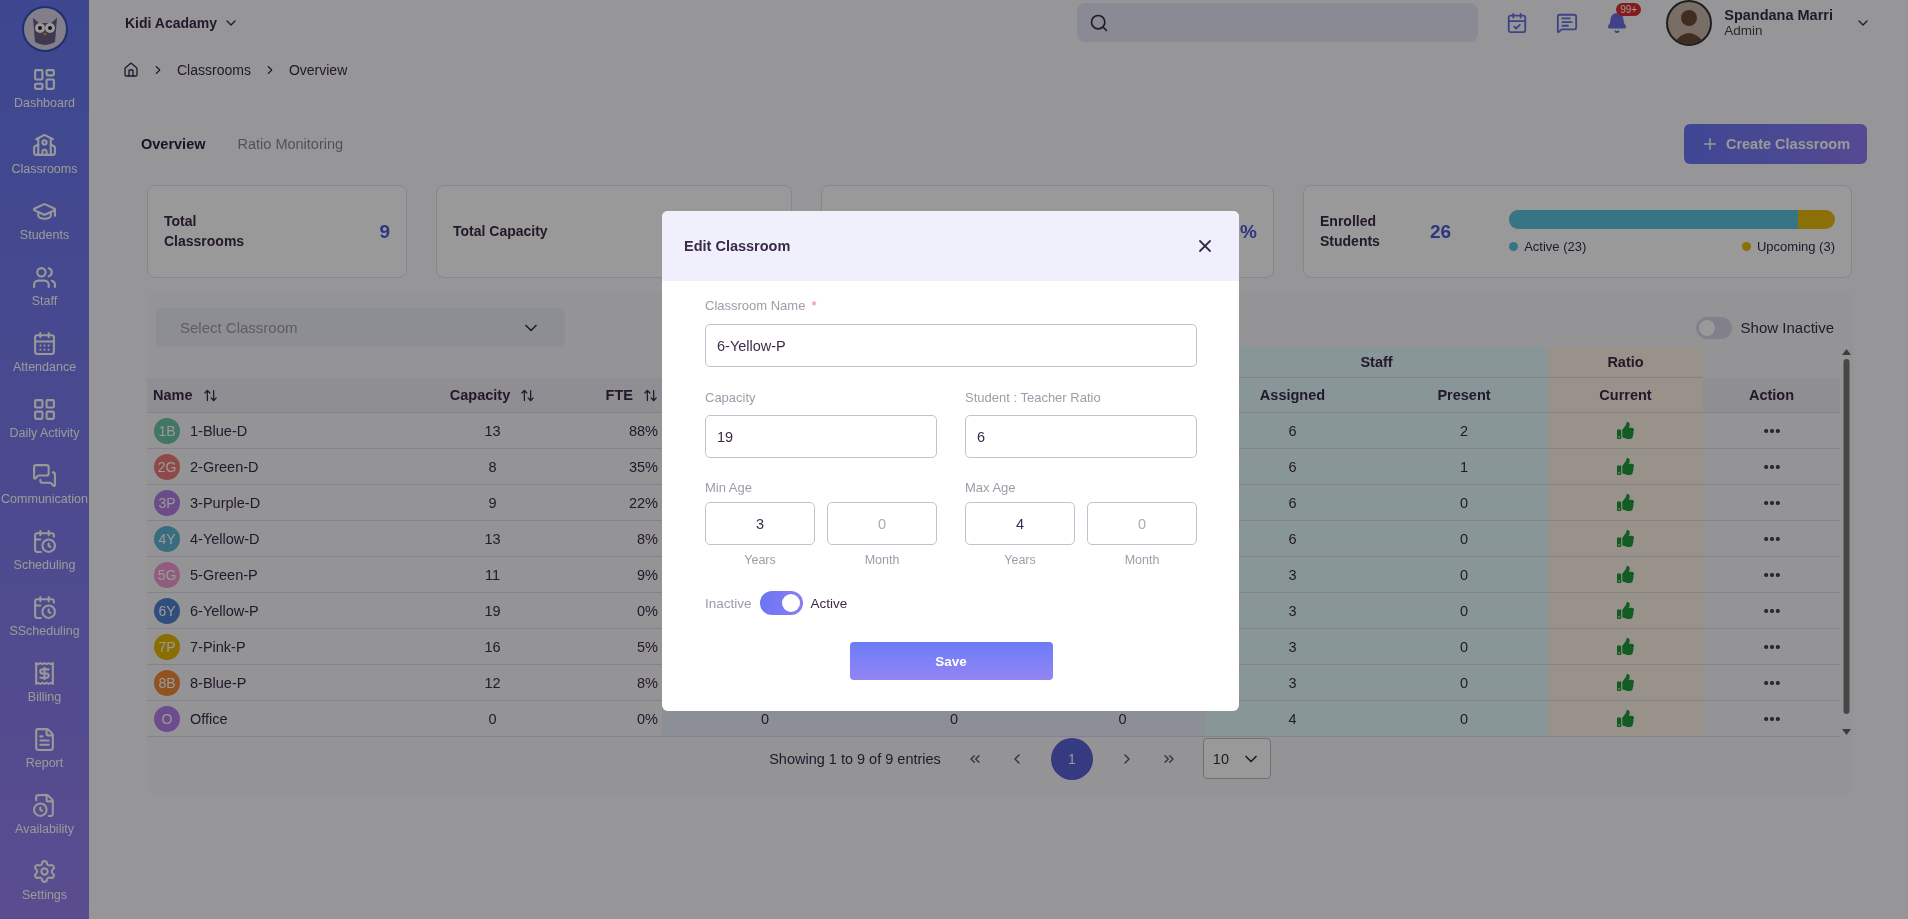 The height and width of the screenshot is (919, 1908). I want to click on sidebar-item: Staff, so click(44, 289).